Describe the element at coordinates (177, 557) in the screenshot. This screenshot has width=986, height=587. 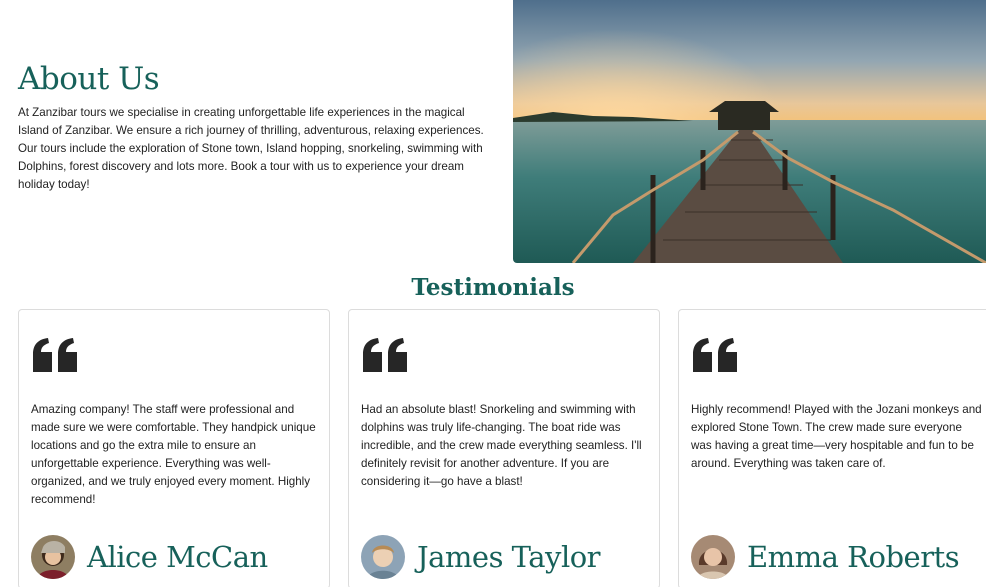
I see `author-name: Alice McCan` at that location.